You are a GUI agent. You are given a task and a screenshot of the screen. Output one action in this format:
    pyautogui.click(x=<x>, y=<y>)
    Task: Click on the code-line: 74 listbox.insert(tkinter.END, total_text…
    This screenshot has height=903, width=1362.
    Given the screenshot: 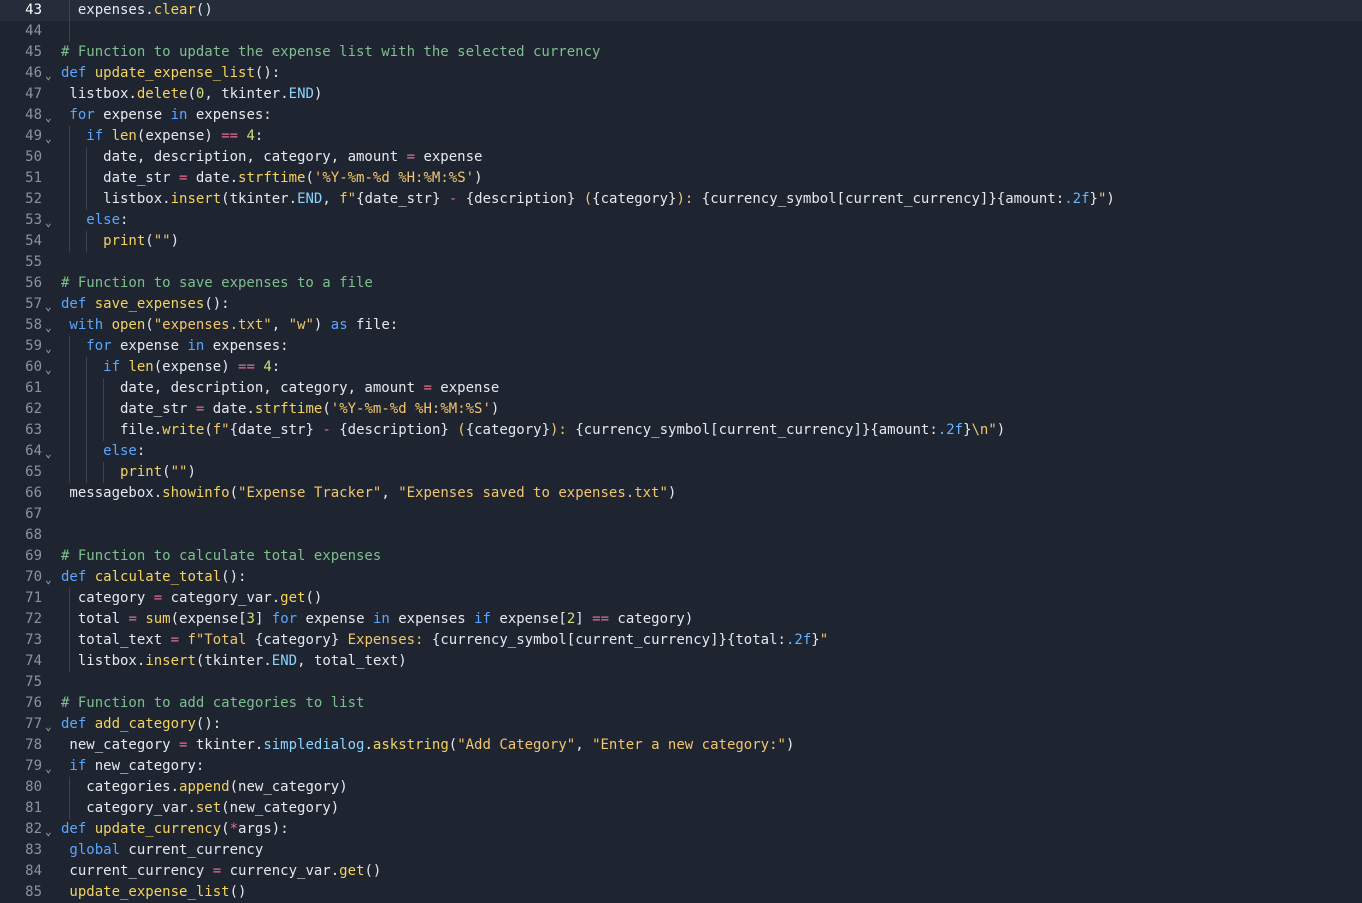 What is the action you would take?
    pyautogui.click(x=681, y=661)
    